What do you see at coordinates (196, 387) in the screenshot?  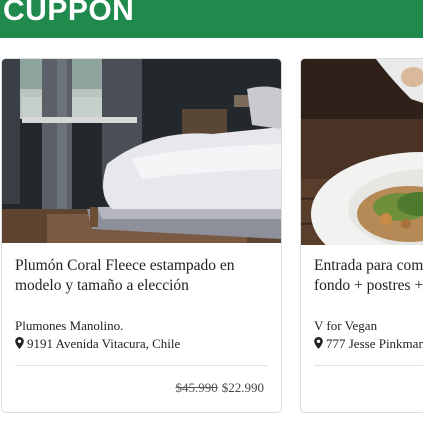 I see `original-price: $45.990` at bounding box center [196, 387].